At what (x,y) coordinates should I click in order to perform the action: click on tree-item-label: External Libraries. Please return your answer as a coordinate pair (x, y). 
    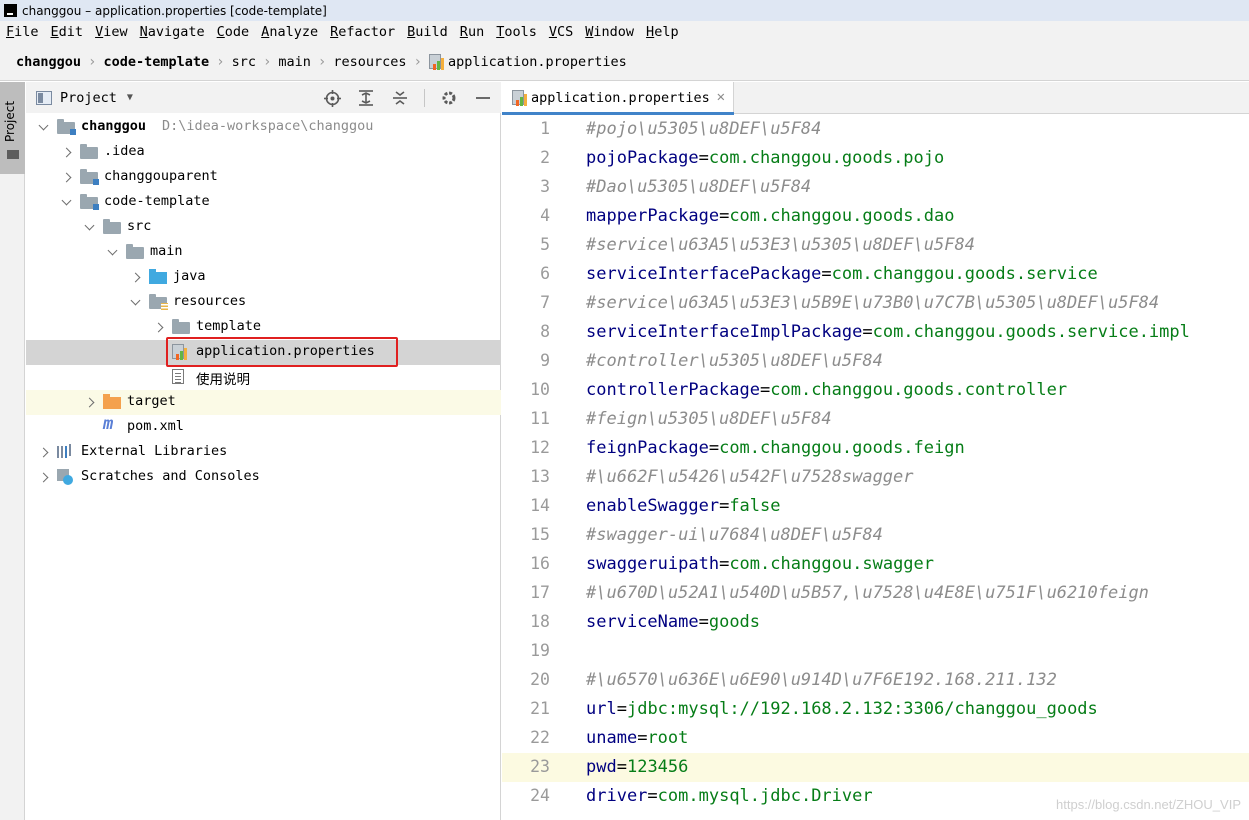
    Looking at the image, I should click on (154, 451).